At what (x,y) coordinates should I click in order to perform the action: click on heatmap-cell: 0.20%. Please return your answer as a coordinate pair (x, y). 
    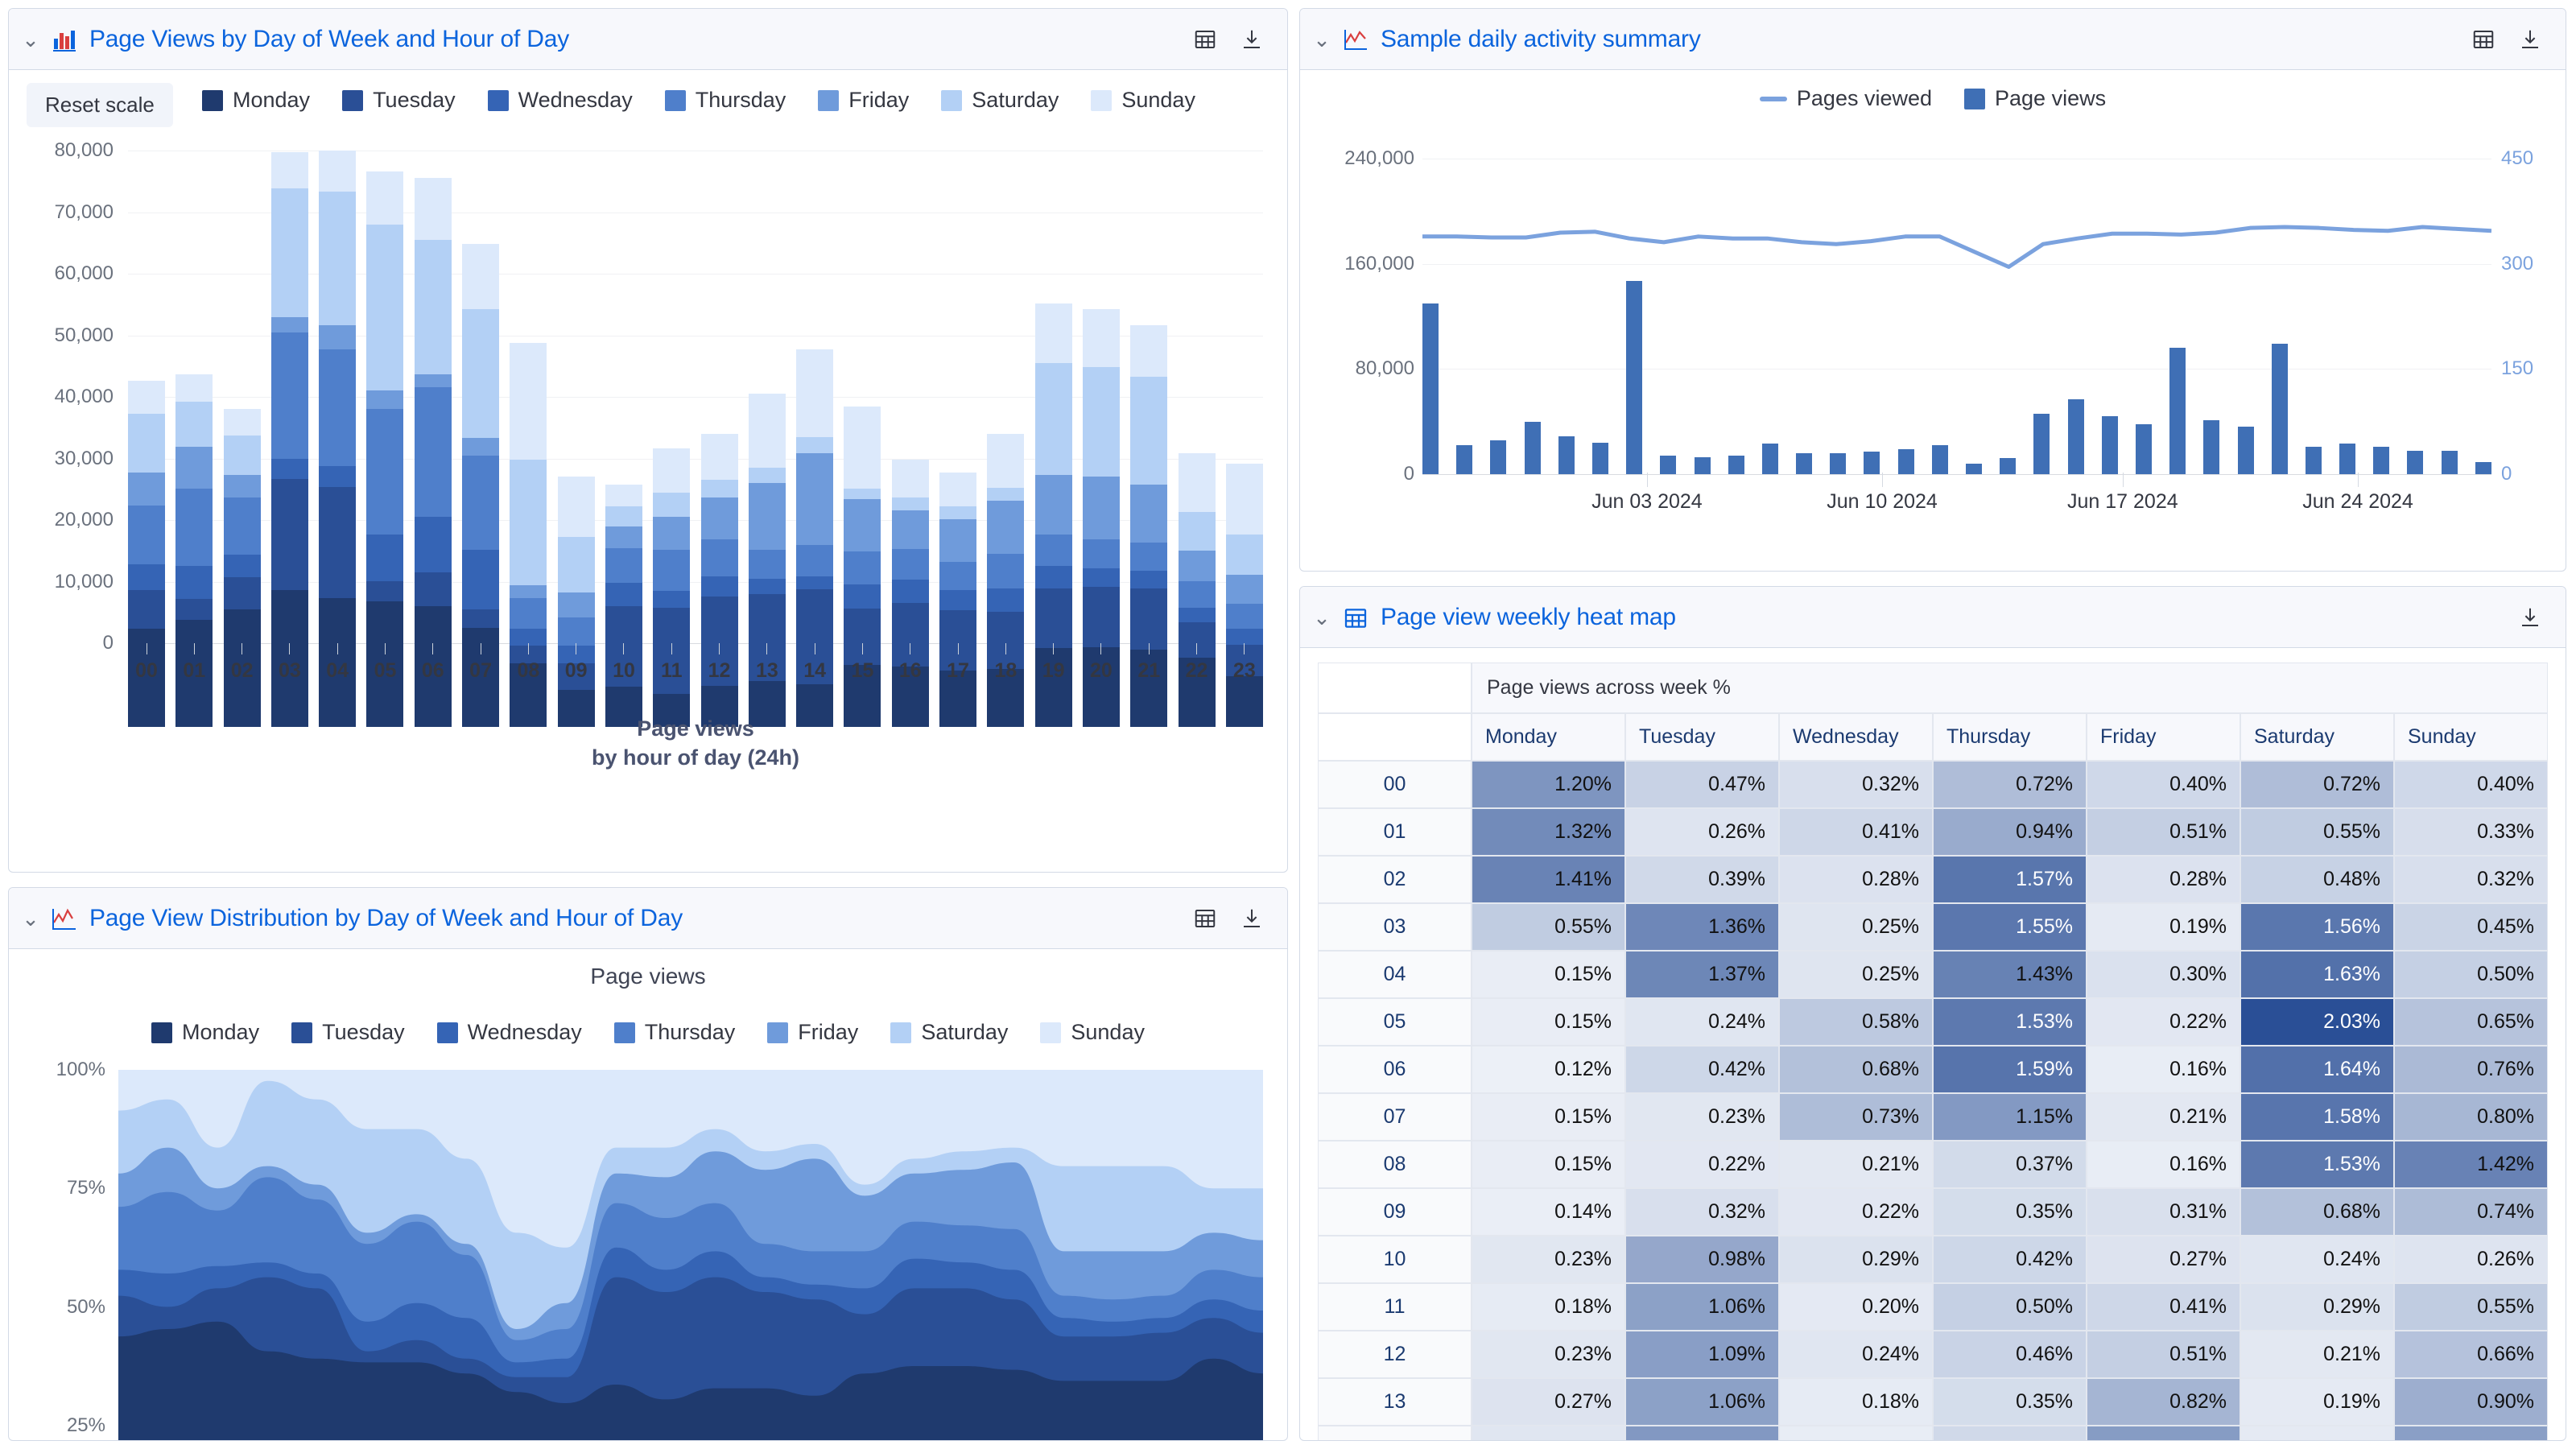
    Looking at the image, I should click on (1856, 1307).